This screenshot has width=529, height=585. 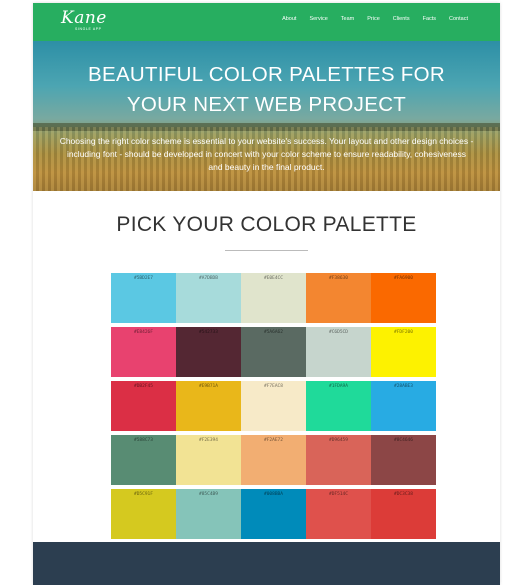 I want to click on nav-item-team: Team, so click(x=347, y=19).